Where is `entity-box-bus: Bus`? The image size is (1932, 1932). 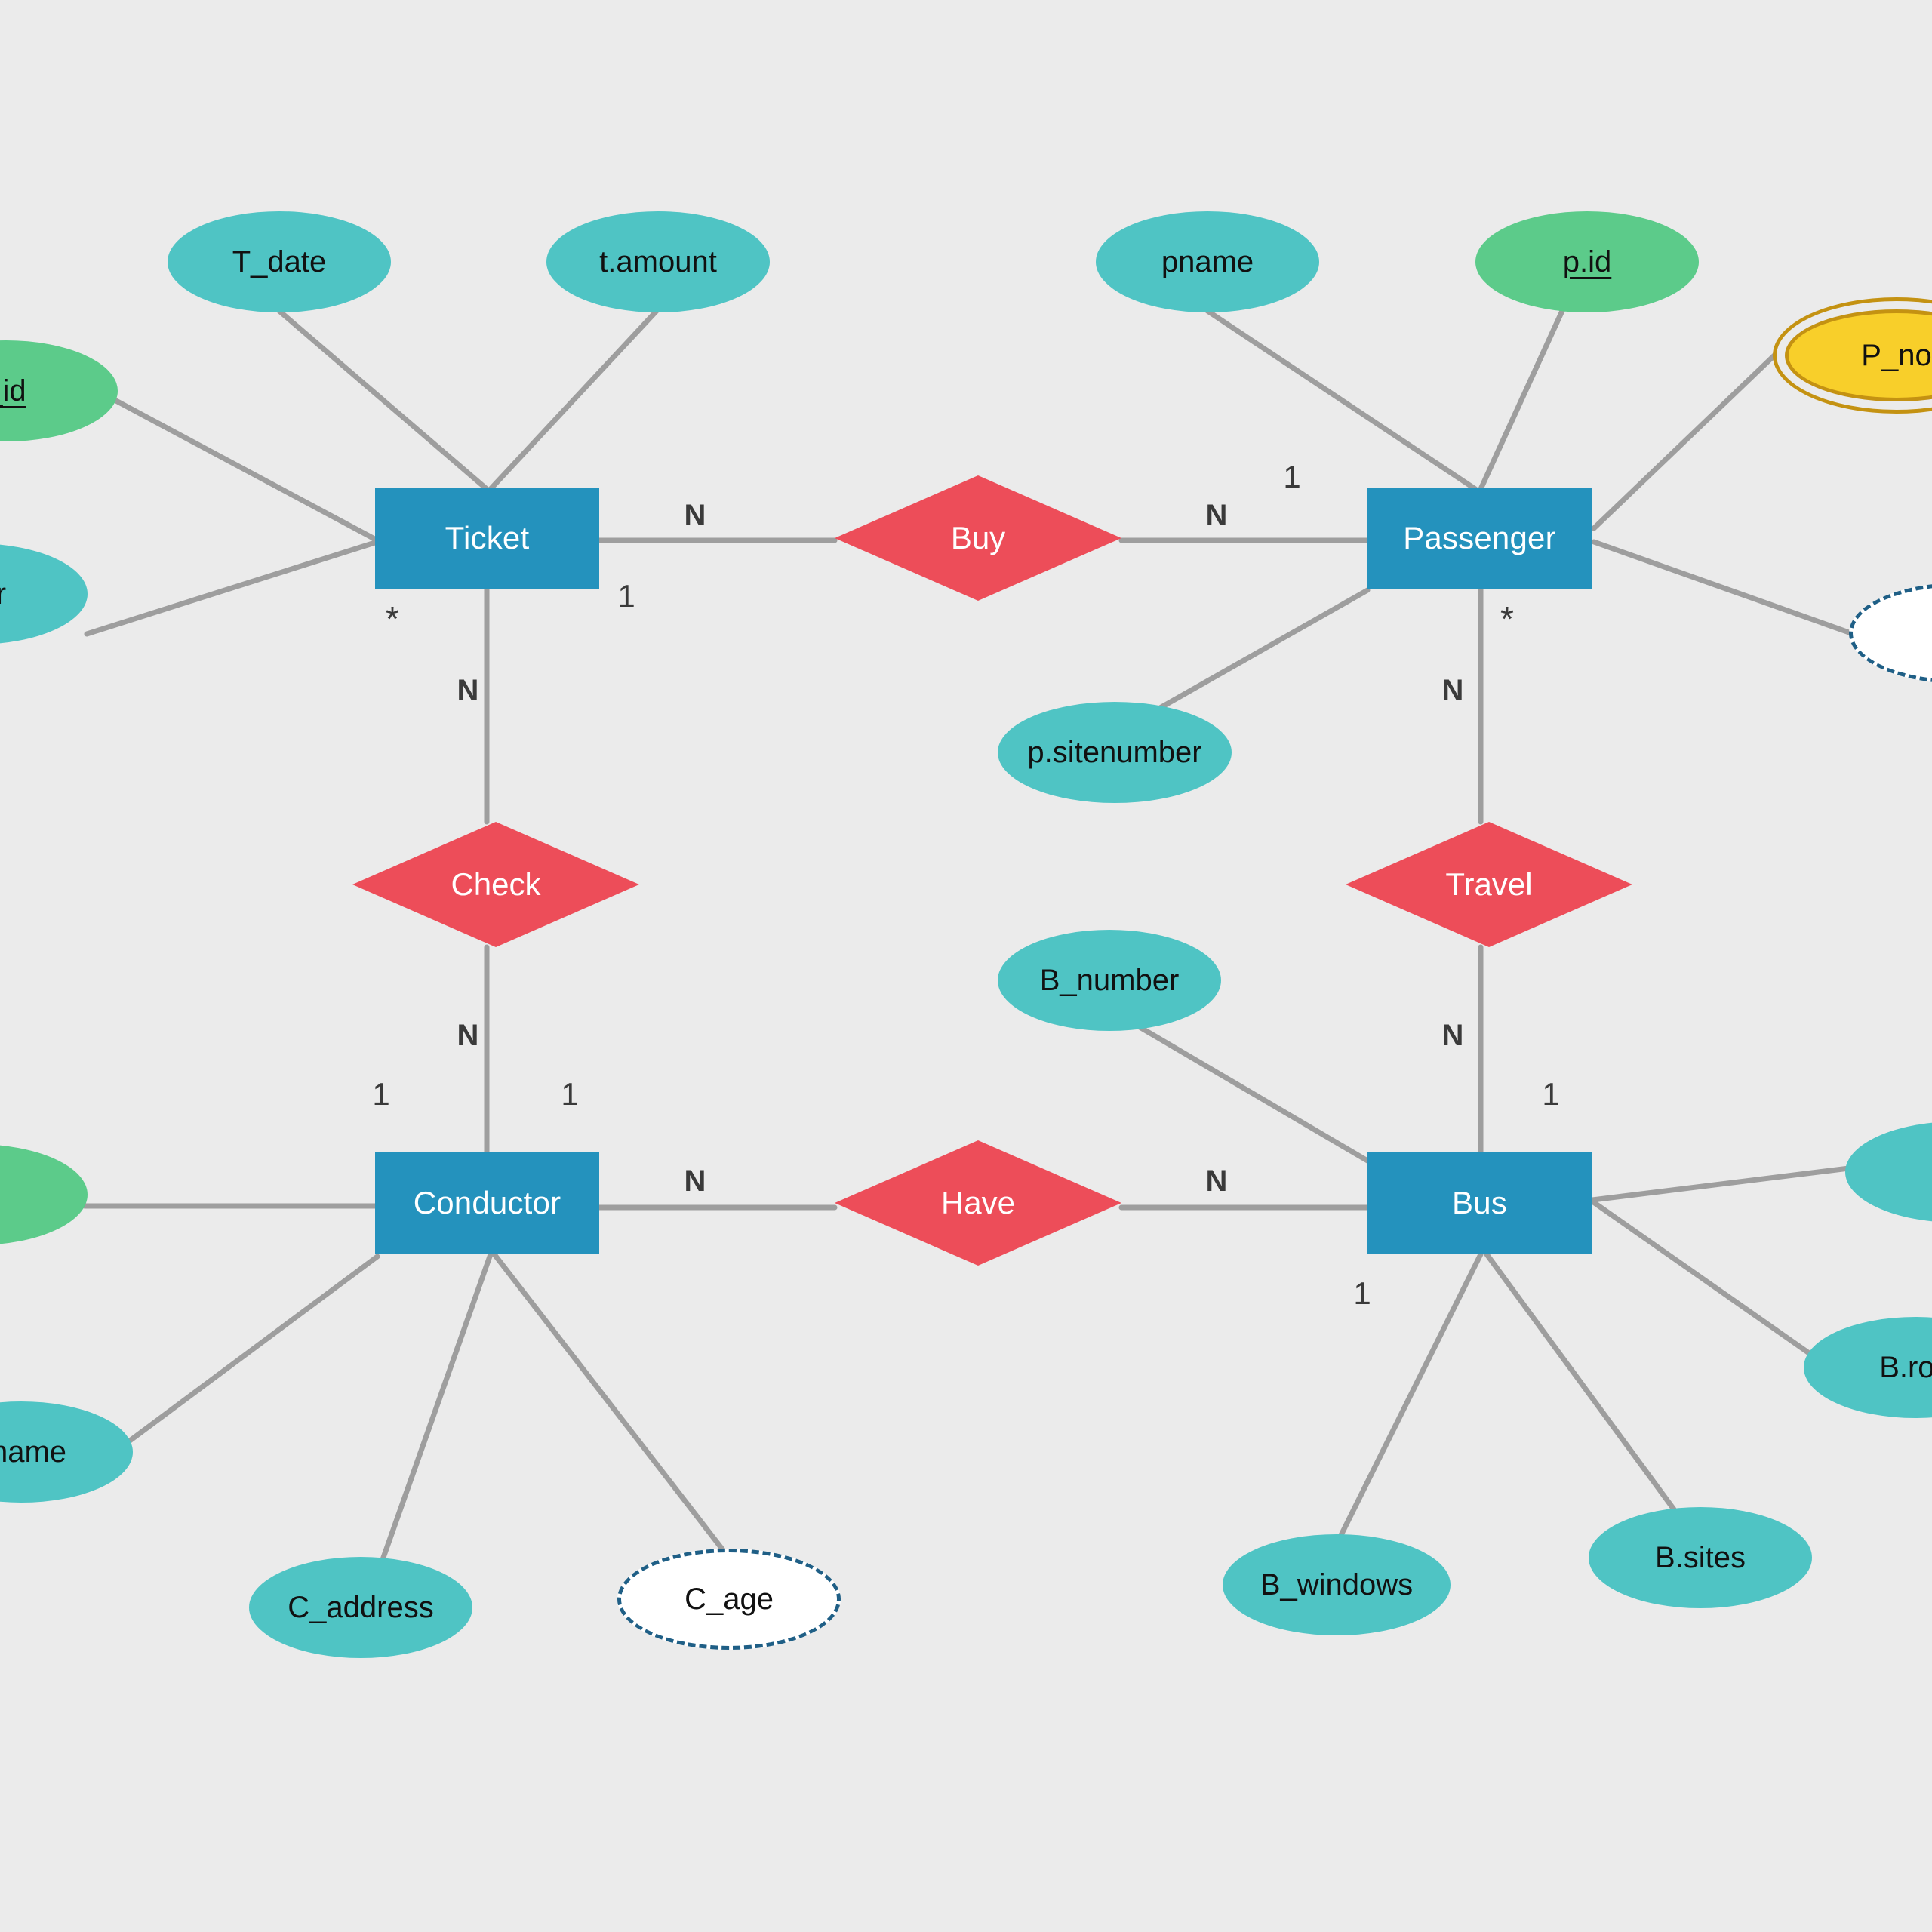 entity-box-bus: Bus is located at coordinates (1479, 1203).